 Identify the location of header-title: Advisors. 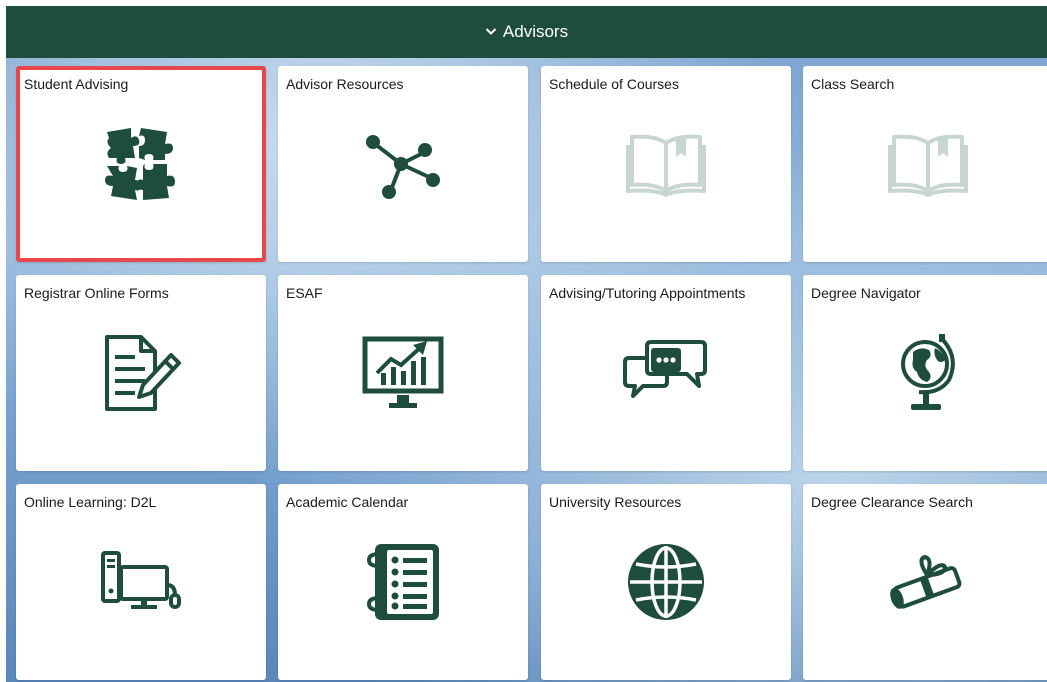
(535, 31).